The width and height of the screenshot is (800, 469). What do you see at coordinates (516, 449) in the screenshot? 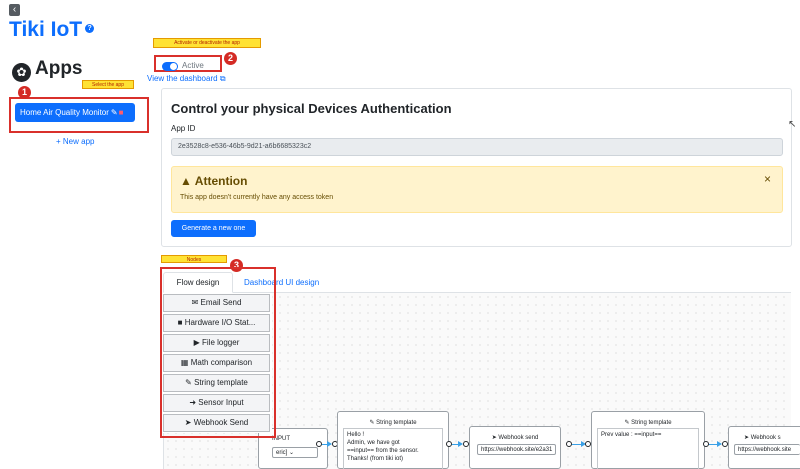
I see `webhook-1-url-input: https://webhook.site/e2a31` at bounding box center [516, 449].